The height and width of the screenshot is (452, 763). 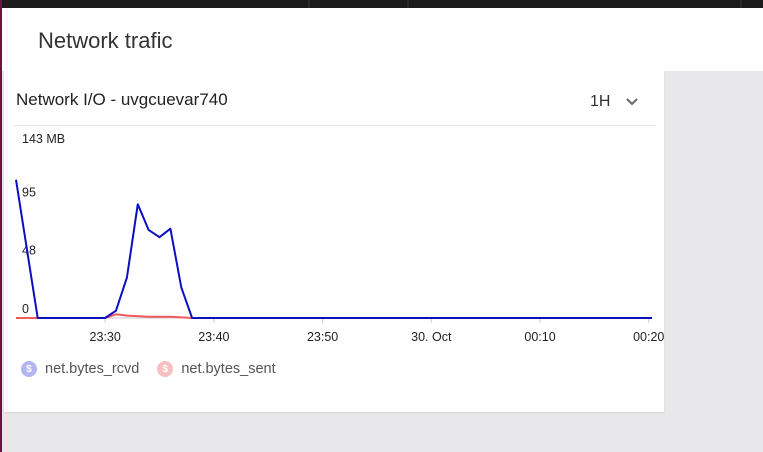 I want to click on legend-label: net.bytes_sent, so click(x=228, y=369).